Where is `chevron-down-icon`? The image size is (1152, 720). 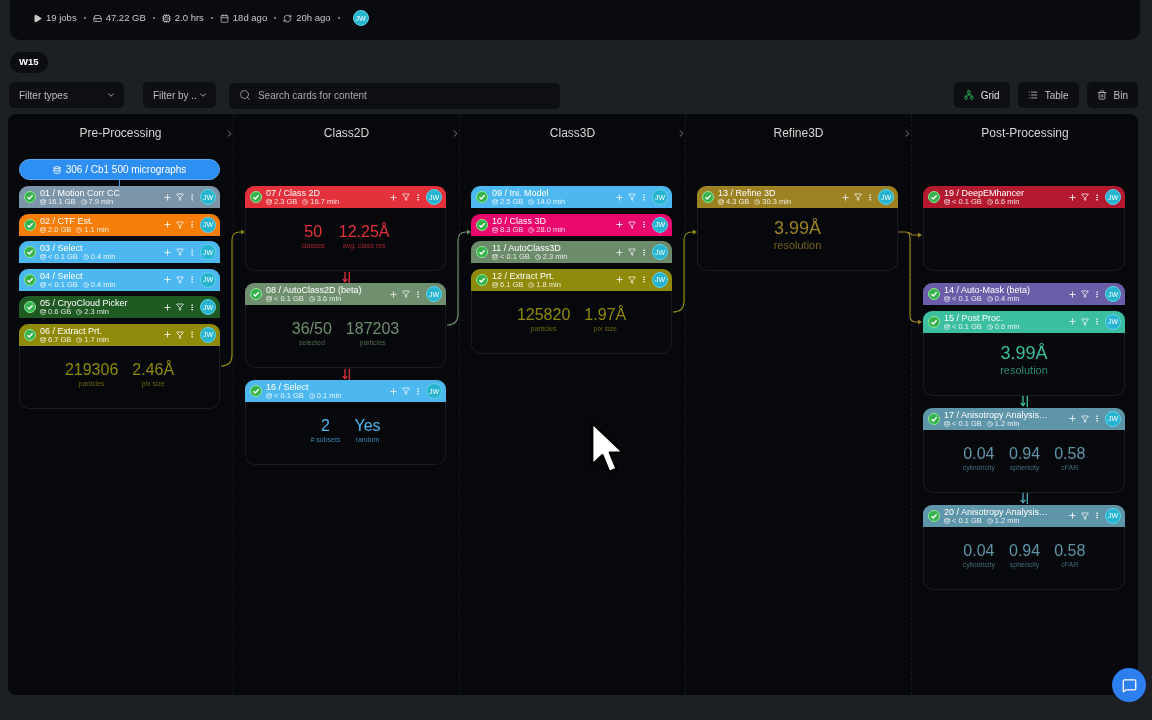 chevron-down-icon is located at coordinates (111, 95).